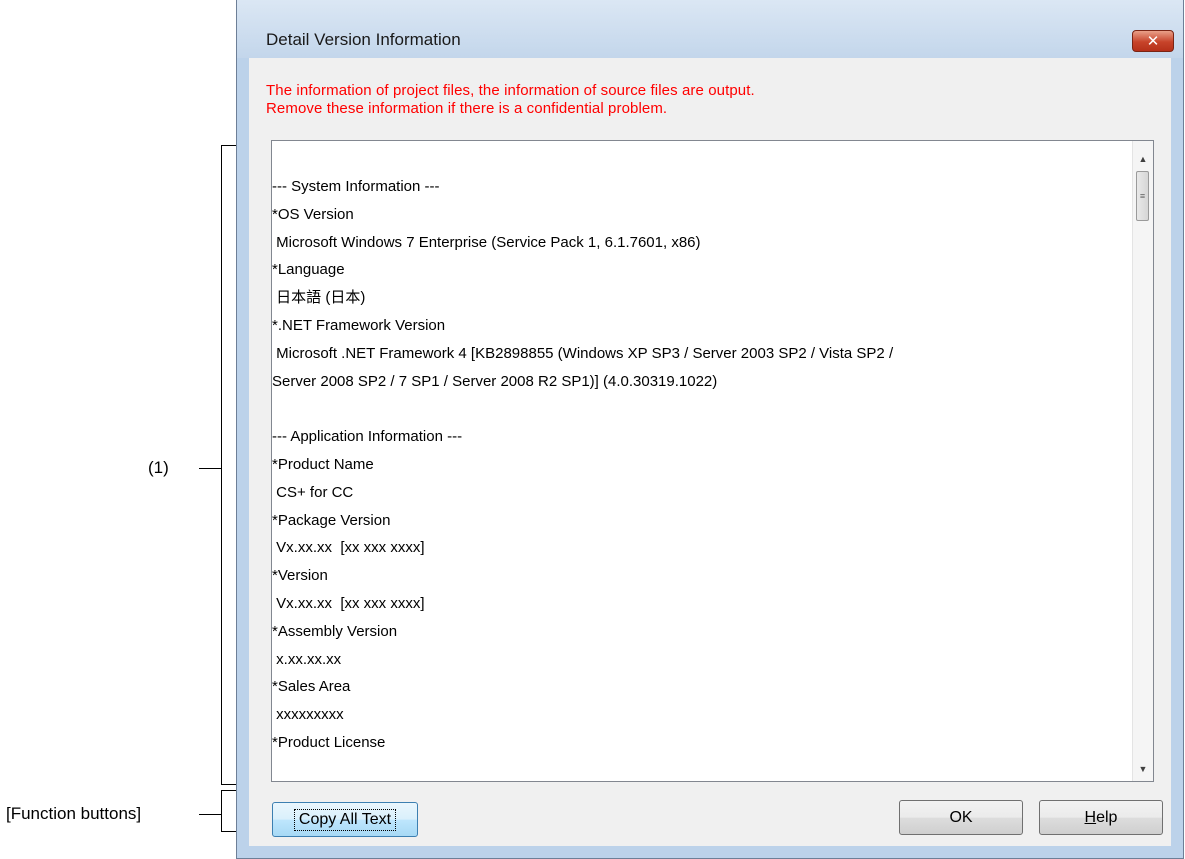 This screenshot has height=859, width=1185. What do you see at coordinates (710, 29) in the screenshot?
I see `title-bar: Detail Version Information ✕` at bounding box center [710, 29].